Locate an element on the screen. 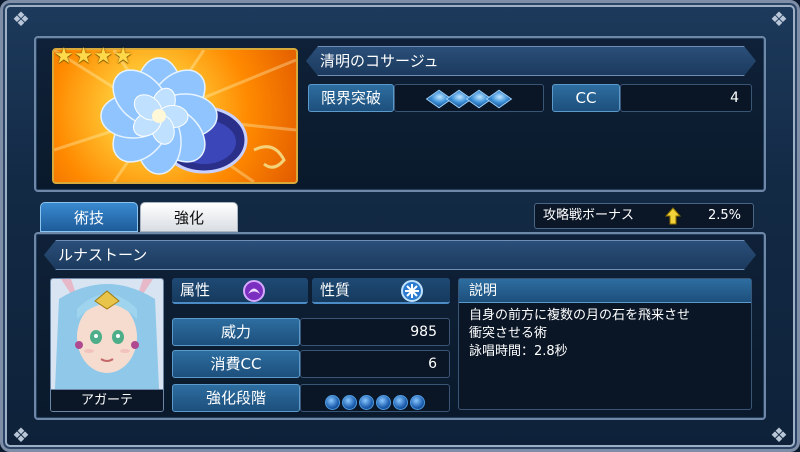 The width and height of the screenshot is (800, 452). attribute-label-box: 属性 is located at coordinates (240, 291).